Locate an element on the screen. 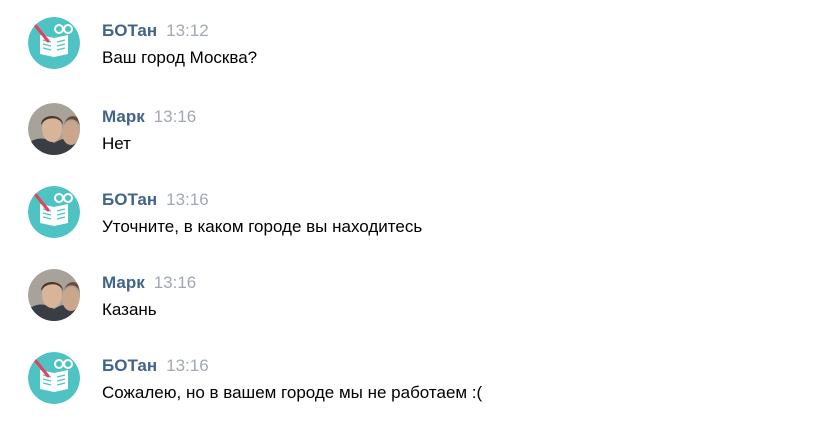 This screenshot has height=436, width=838. message-text: Ваш город Москва? is located at coordinates (180, 57).